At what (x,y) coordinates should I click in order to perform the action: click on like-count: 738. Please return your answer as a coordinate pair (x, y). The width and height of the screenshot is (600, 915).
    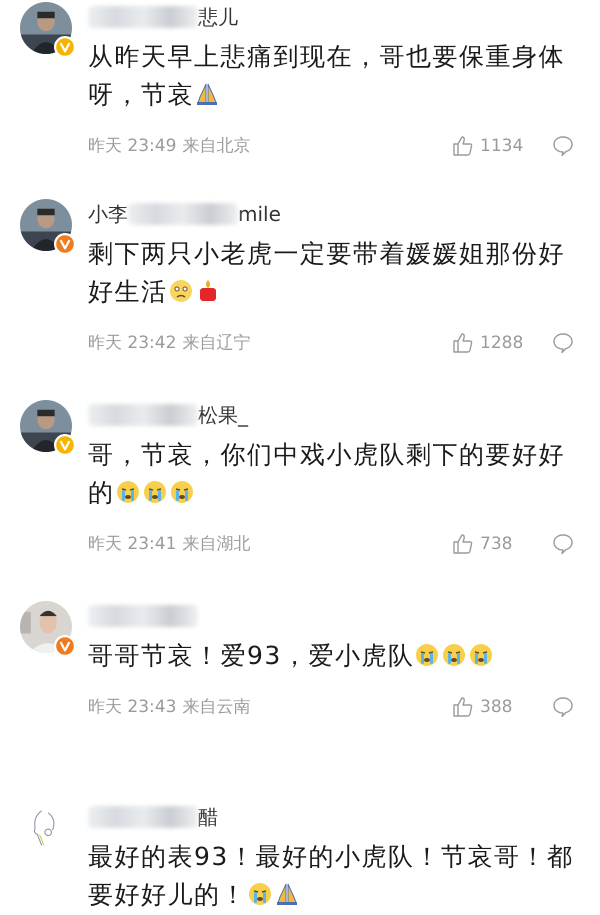
    Looking at the image, I should click on (497, 544).